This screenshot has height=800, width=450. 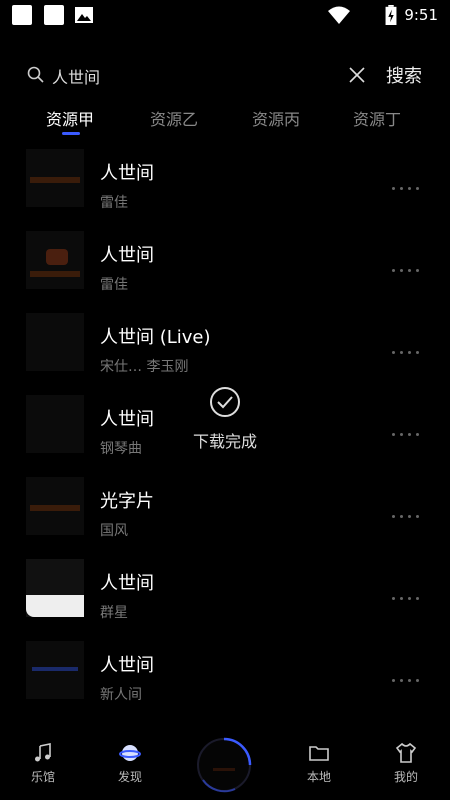 What do you see at coordinates (391, 15) in the screenshot?
I see `battery-charging-icon` at bounding box center [391, 15].